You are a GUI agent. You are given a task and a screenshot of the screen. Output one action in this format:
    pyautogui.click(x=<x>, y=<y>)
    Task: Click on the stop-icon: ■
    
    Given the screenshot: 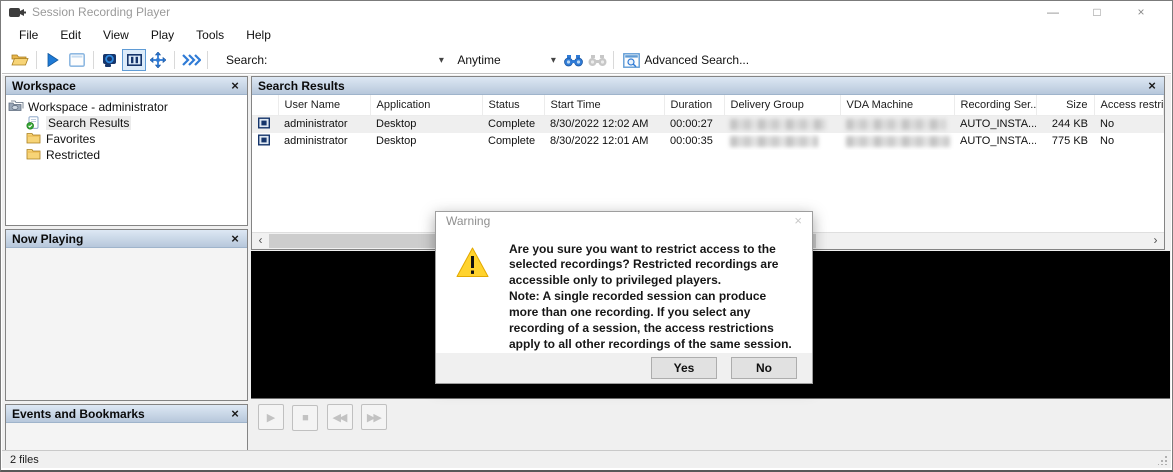 What is the action you would take?
    pyautogui.click(x=305, y=417)
    